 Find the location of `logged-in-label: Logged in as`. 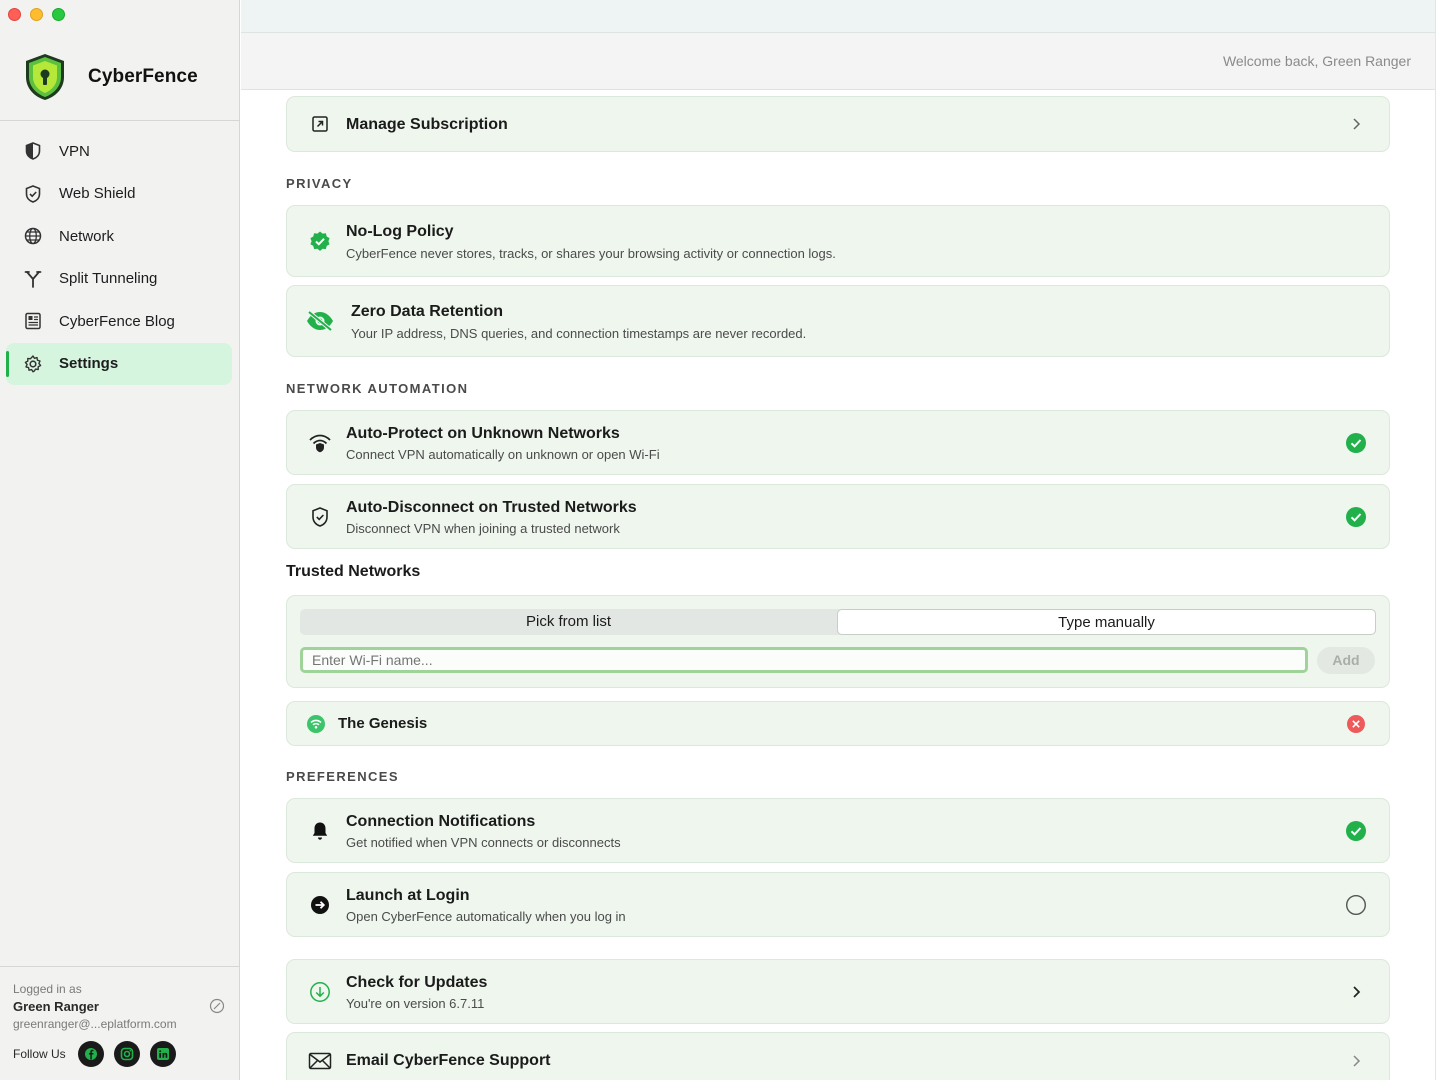

logged-in-label: Logged in as is located at coordinates (47, 989).